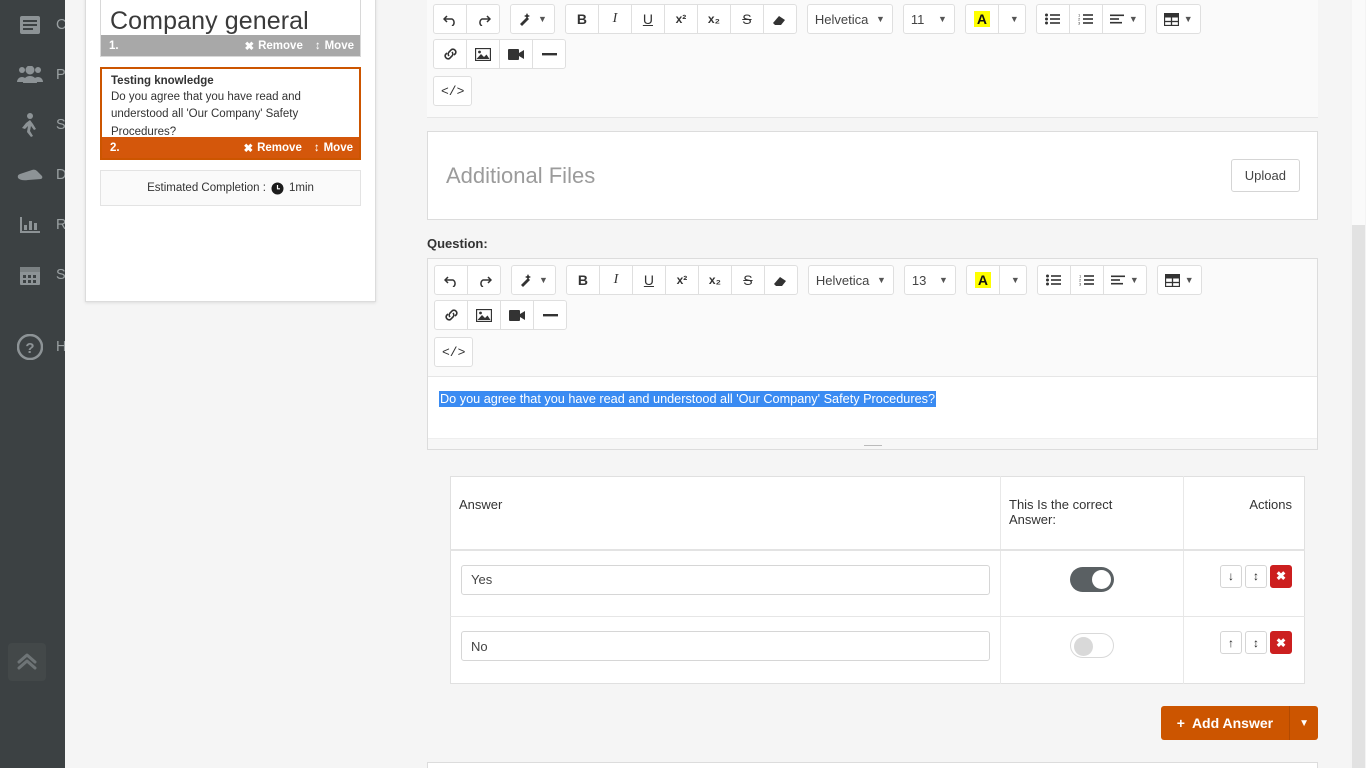 Image resolution: width=1366 pixels, height=768 pixels. What do you see at coordinates (1231, 576) in the screenshot?
I see `arrow-down-icon: ↓` at bounding box center [1231, 576].